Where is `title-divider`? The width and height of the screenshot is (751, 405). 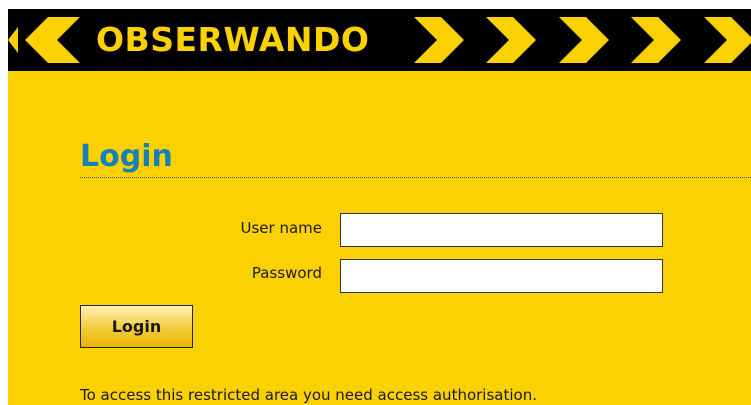
title-divider is located at coordinates (415, 177).